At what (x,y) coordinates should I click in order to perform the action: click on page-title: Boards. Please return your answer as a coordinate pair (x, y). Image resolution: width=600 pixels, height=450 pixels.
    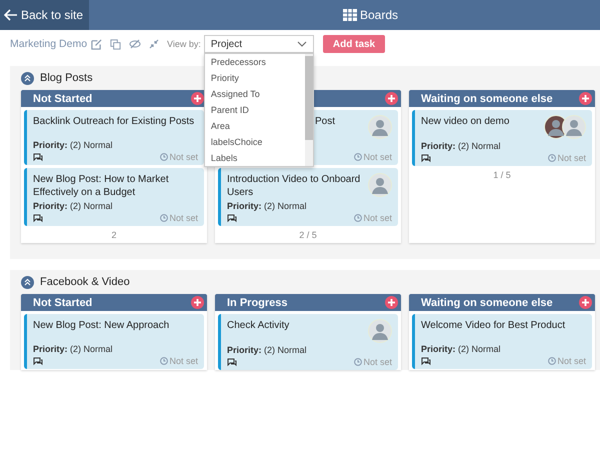
    Looking at the image, I should click on (379, 15).